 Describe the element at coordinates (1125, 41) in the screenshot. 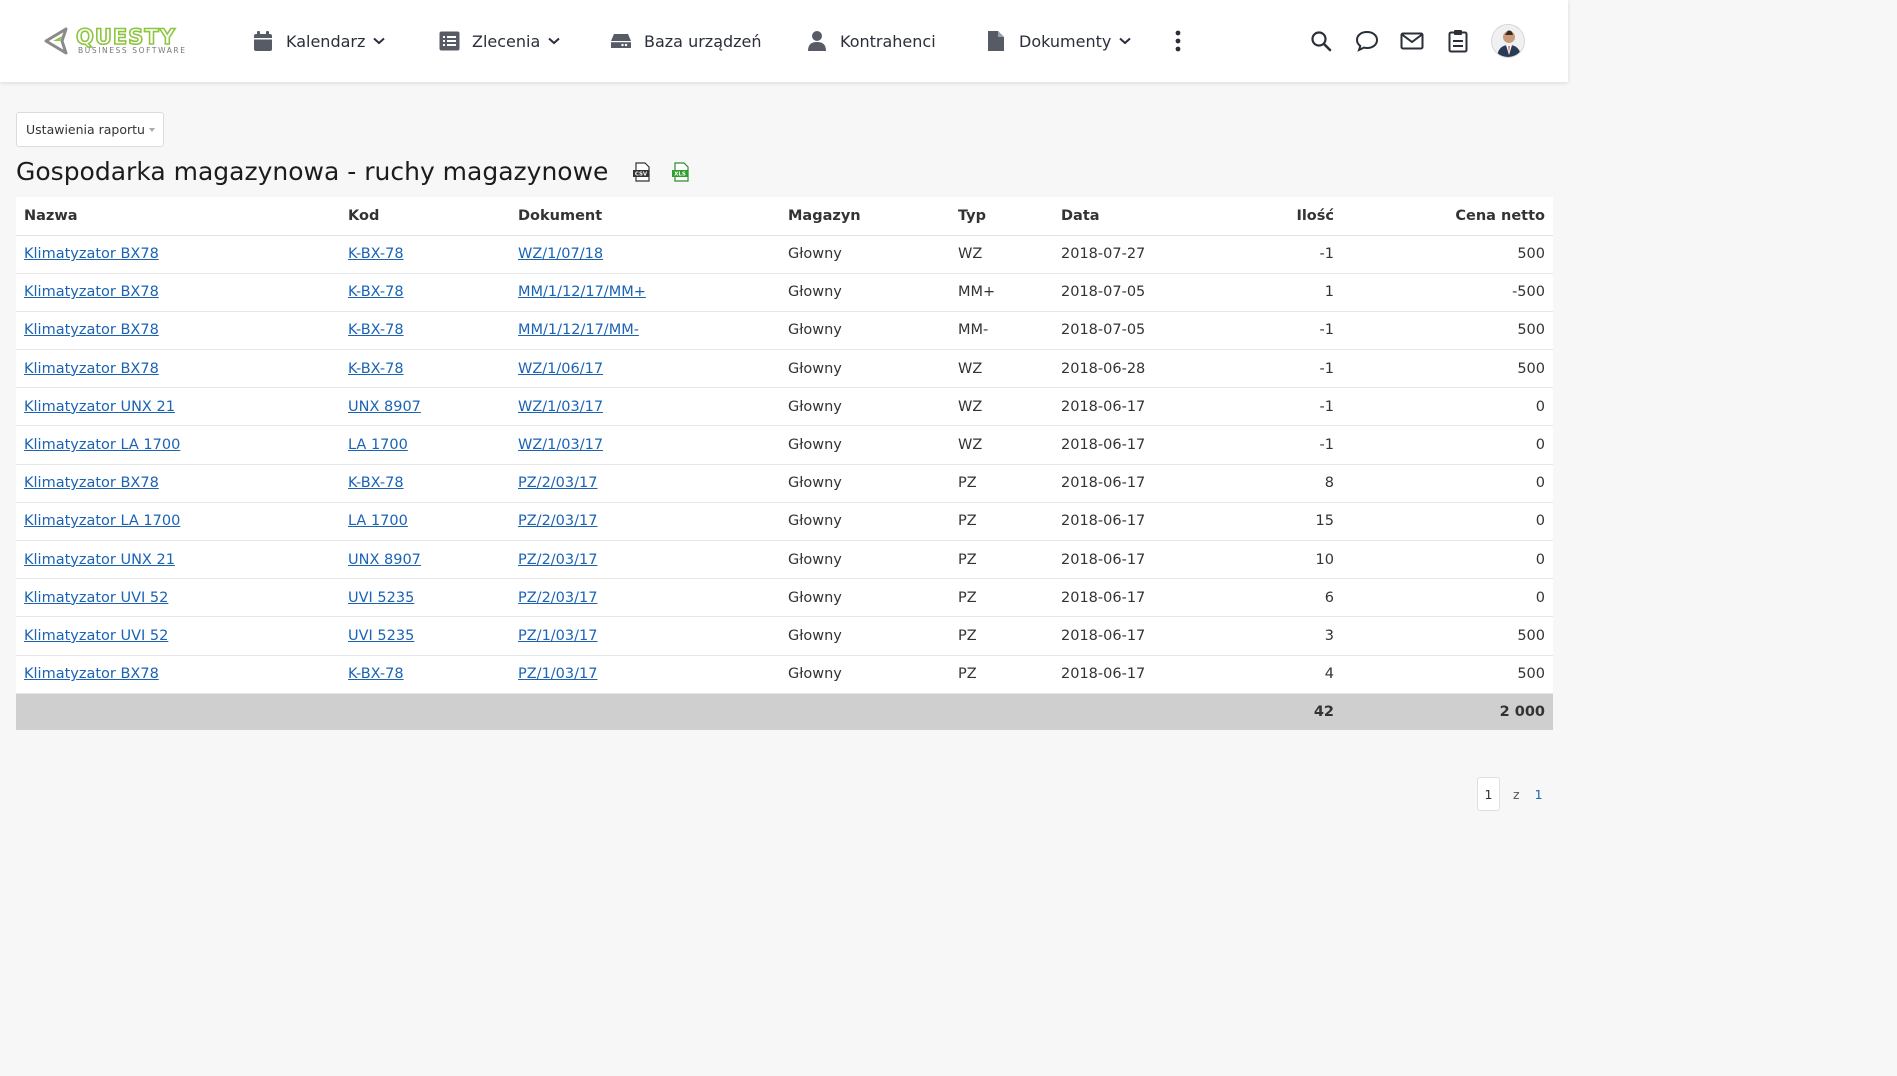

I see `chevron-down-icon` at that location.